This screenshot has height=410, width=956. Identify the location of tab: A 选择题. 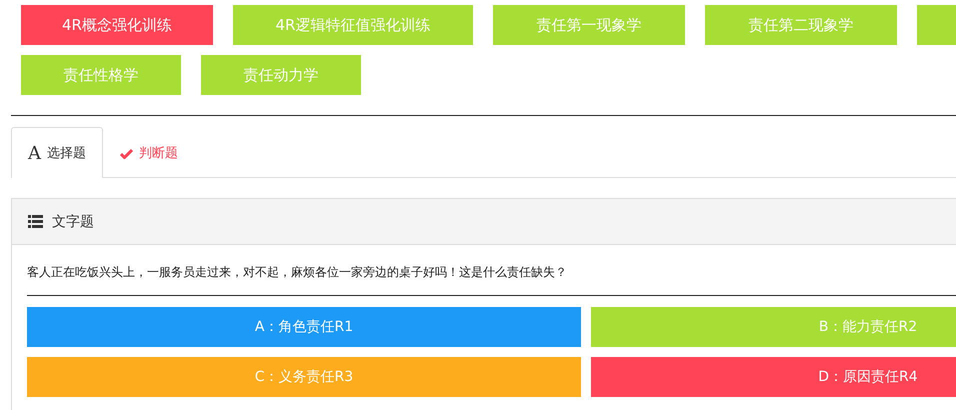
(57, 152).